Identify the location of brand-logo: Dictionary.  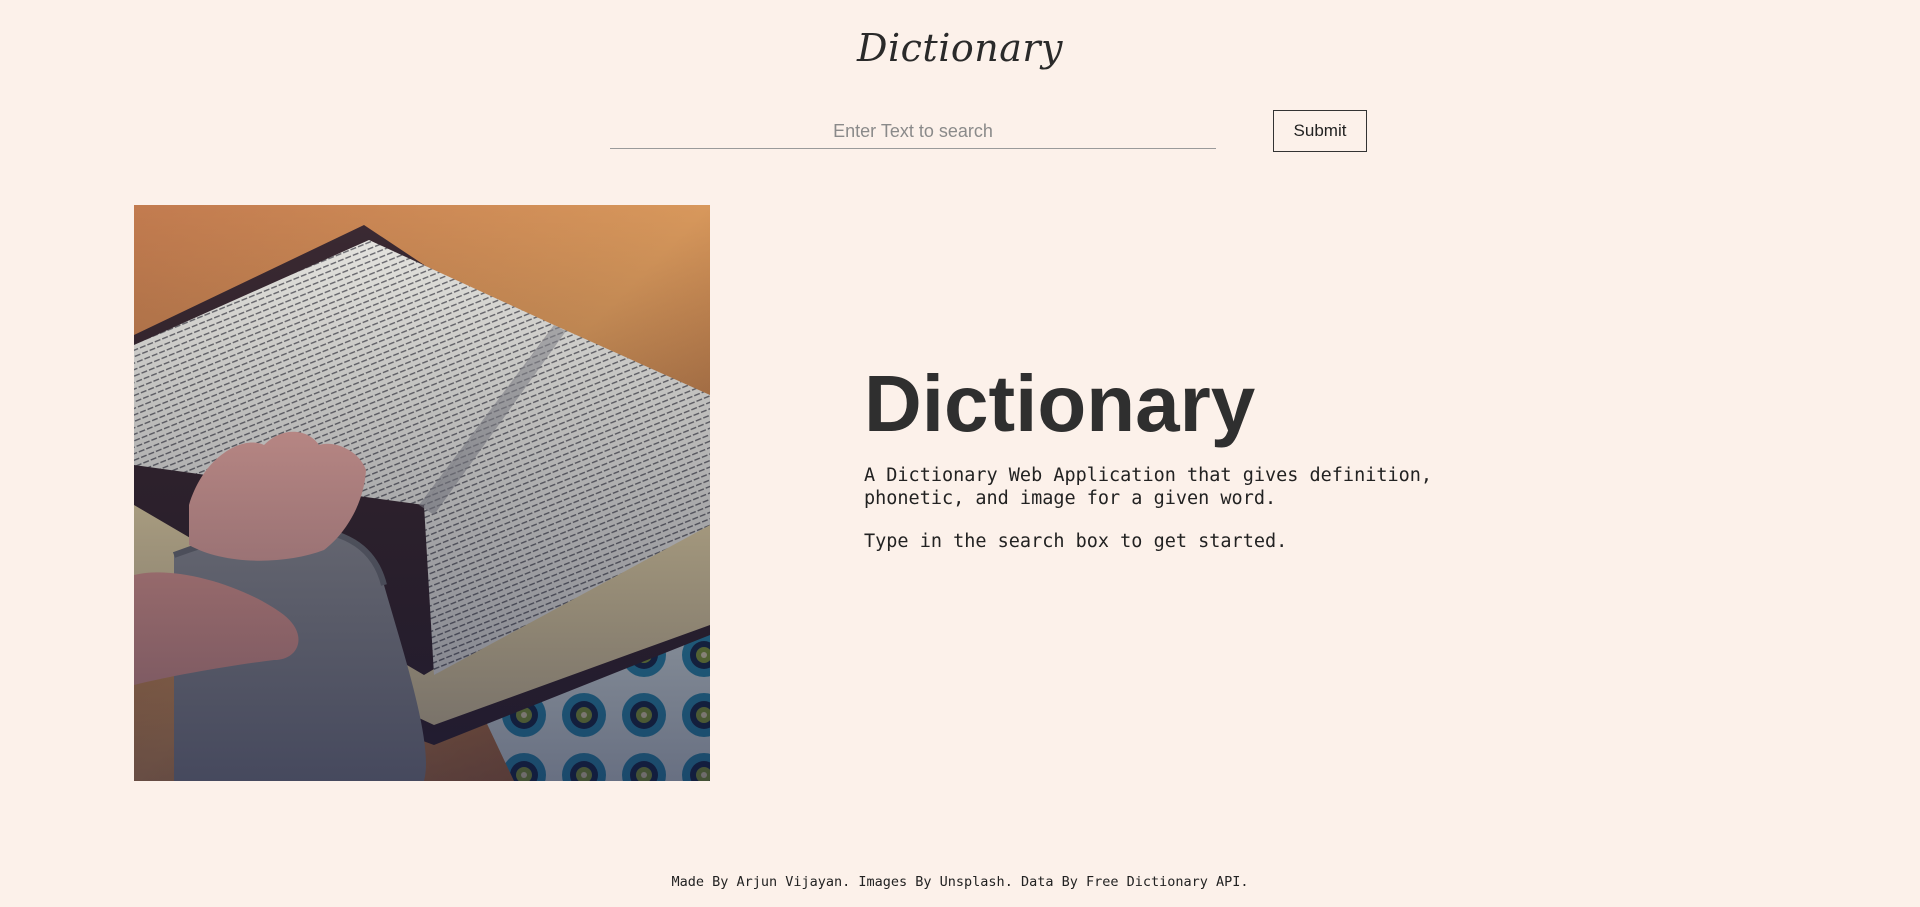
(960, 48).